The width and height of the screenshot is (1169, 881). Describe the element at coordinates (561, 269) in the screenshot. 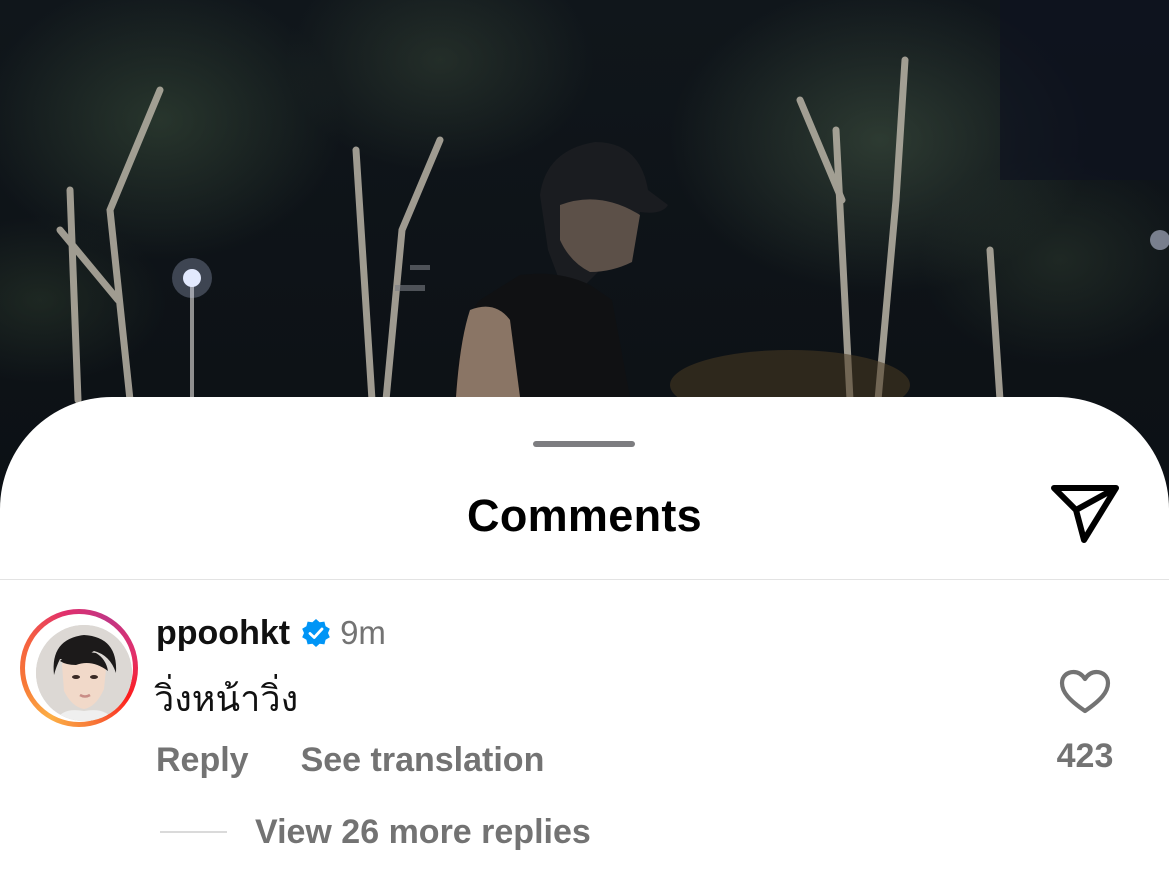

I see `person-figure` at that location.